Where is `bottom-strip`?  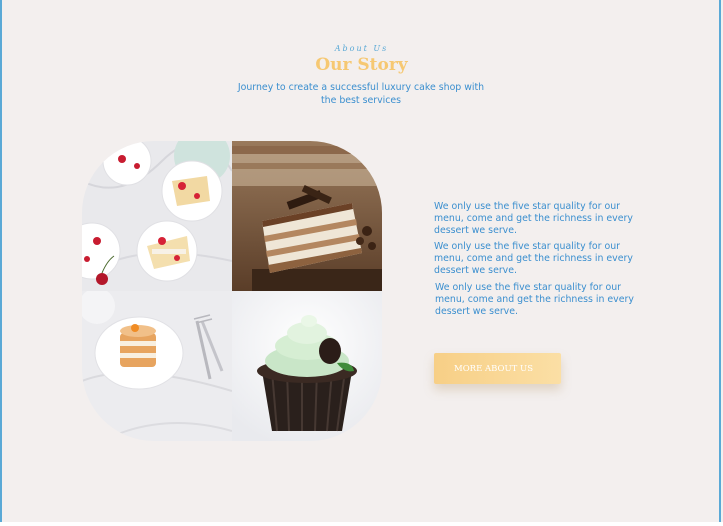 bottom-strip is located at coordinates (361, 524).